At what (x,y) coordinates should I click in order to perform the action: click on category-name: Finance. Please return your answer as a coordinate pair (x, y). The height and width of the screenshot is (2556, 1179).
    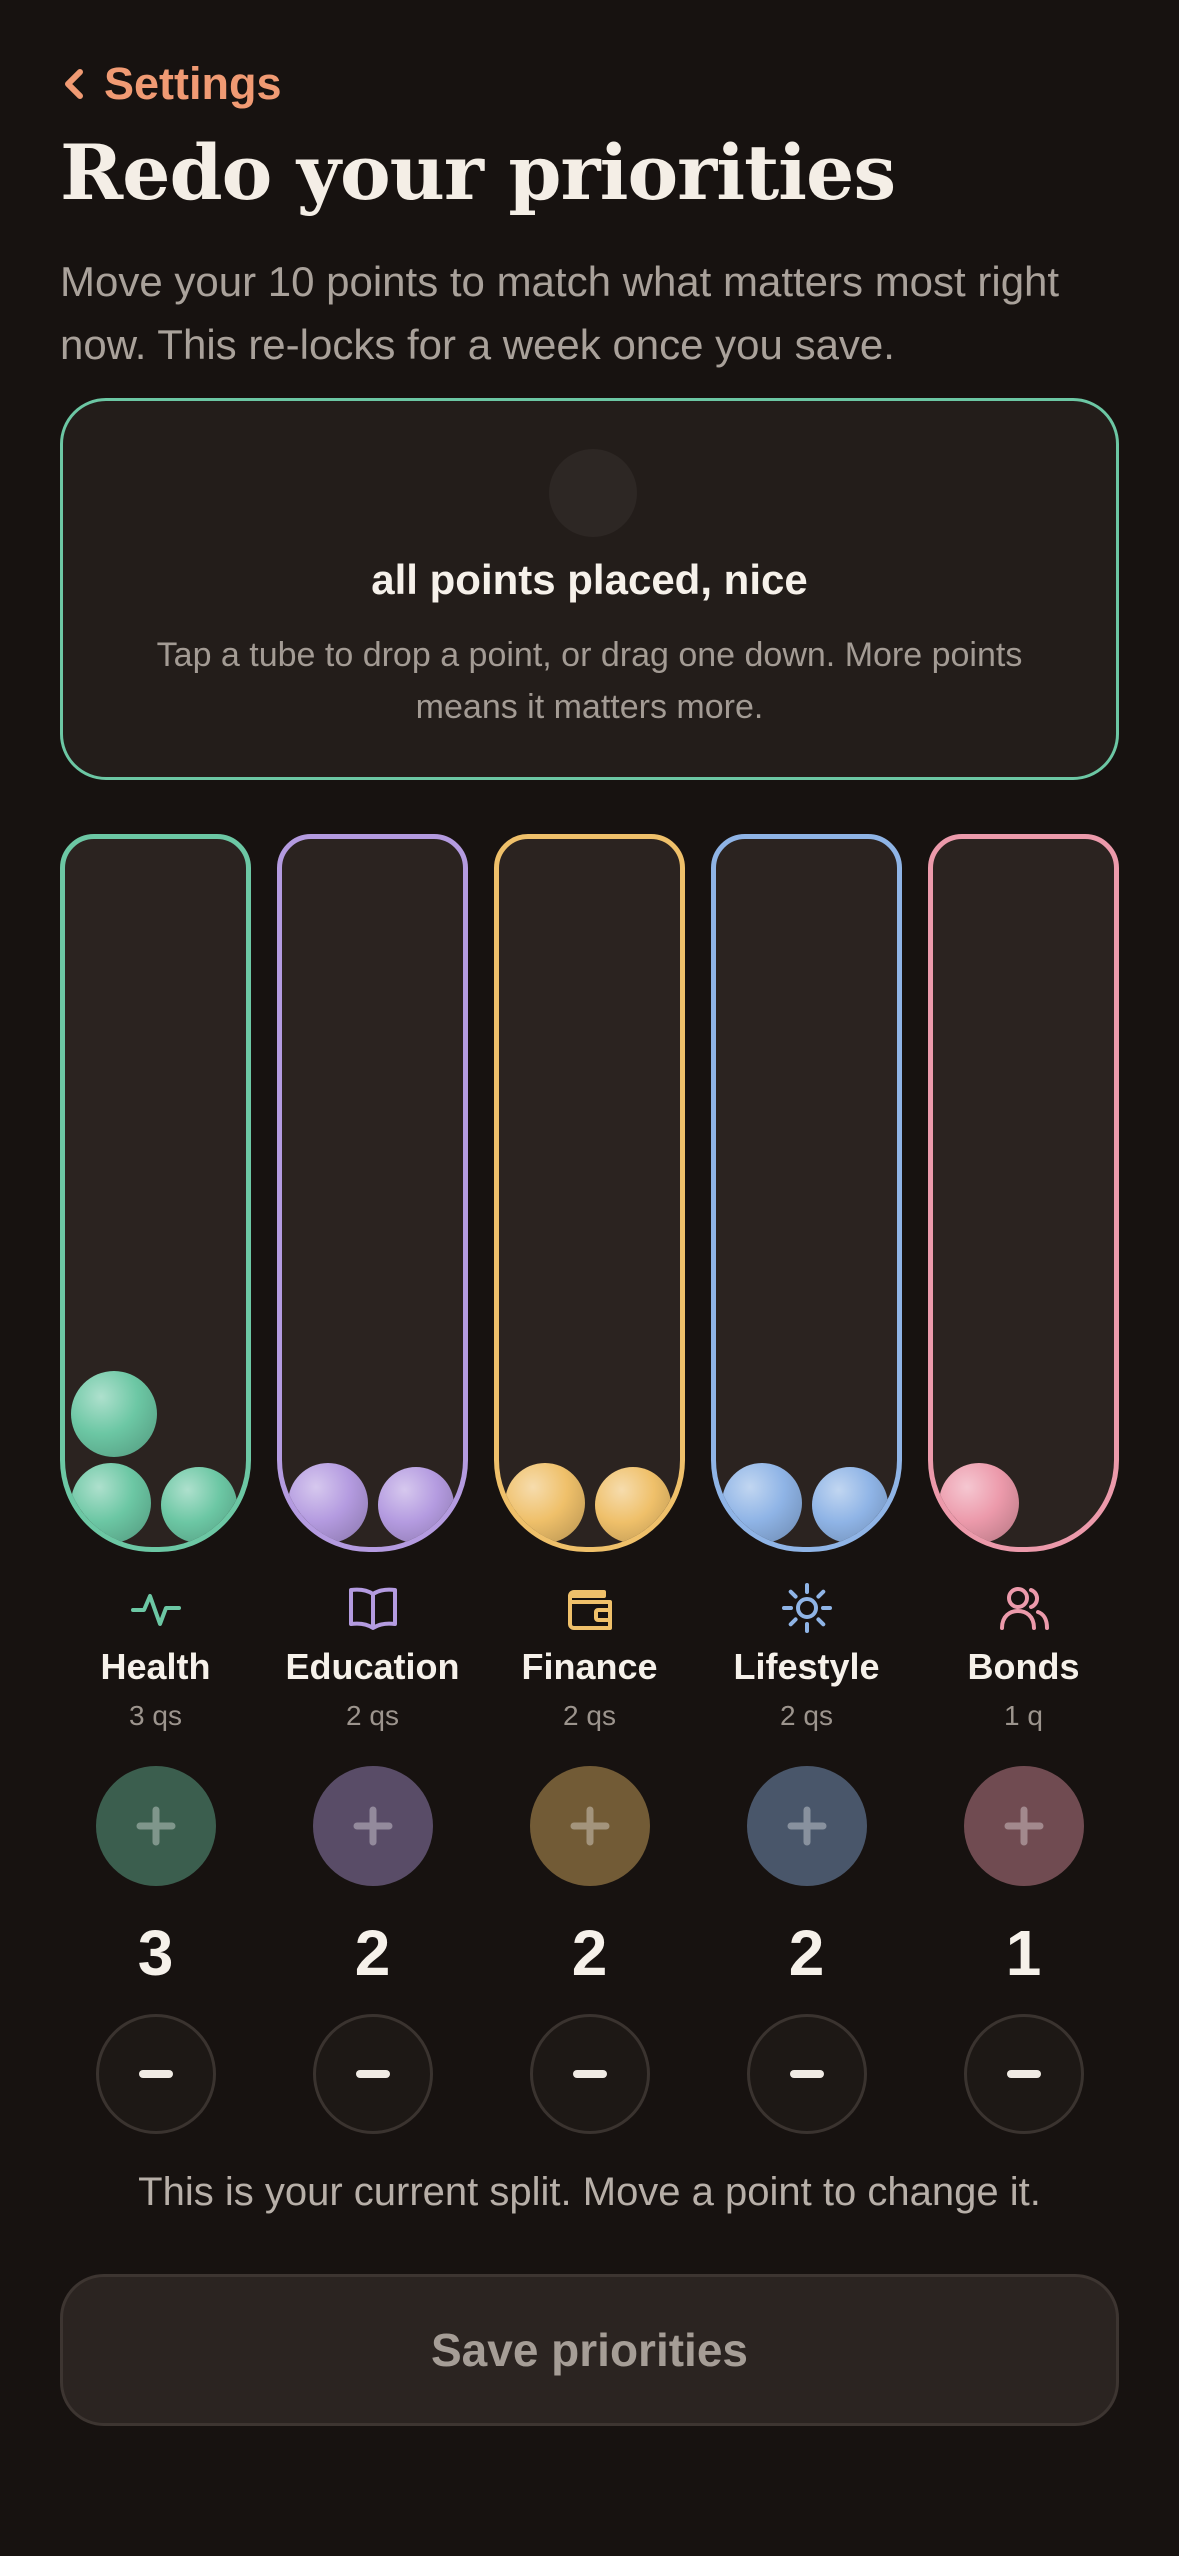
    Looking at the image, I should click on (589, 1666).